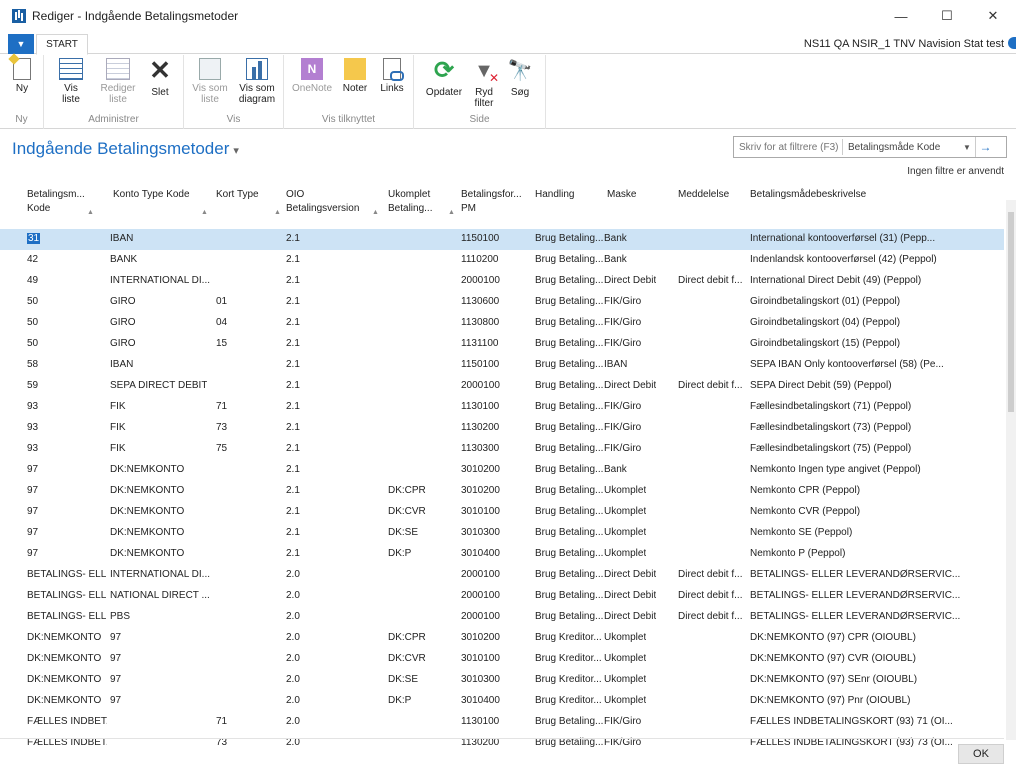 The image size is (1016, 765). I want to click on rediger-liste-button: Rediger liste, so click(118, 81).